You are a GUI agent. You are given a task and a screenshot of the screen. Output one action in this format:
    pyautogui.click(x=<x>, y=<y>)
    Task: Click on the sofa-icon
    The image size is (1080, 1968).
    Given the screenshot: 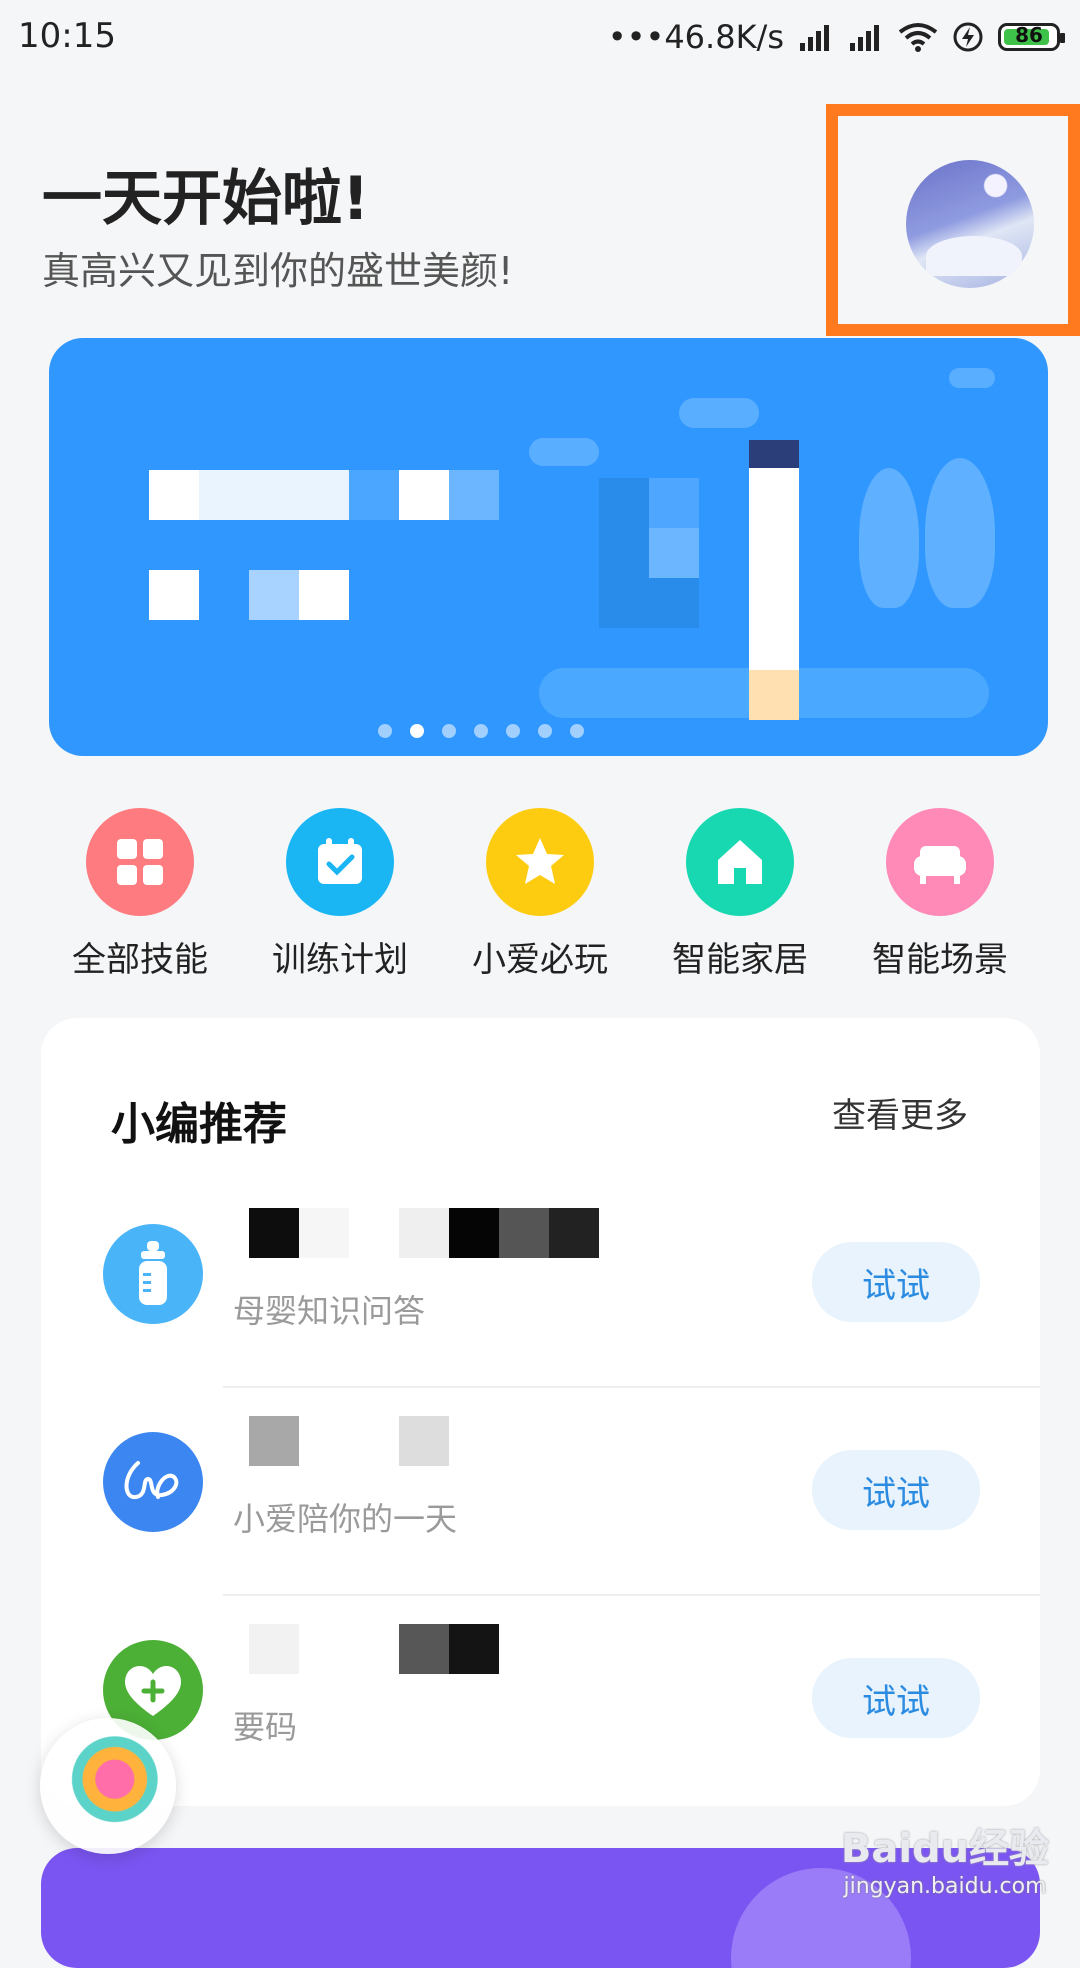 What is the action you would take?
    pyautogui.click(x=940, y=862)
    